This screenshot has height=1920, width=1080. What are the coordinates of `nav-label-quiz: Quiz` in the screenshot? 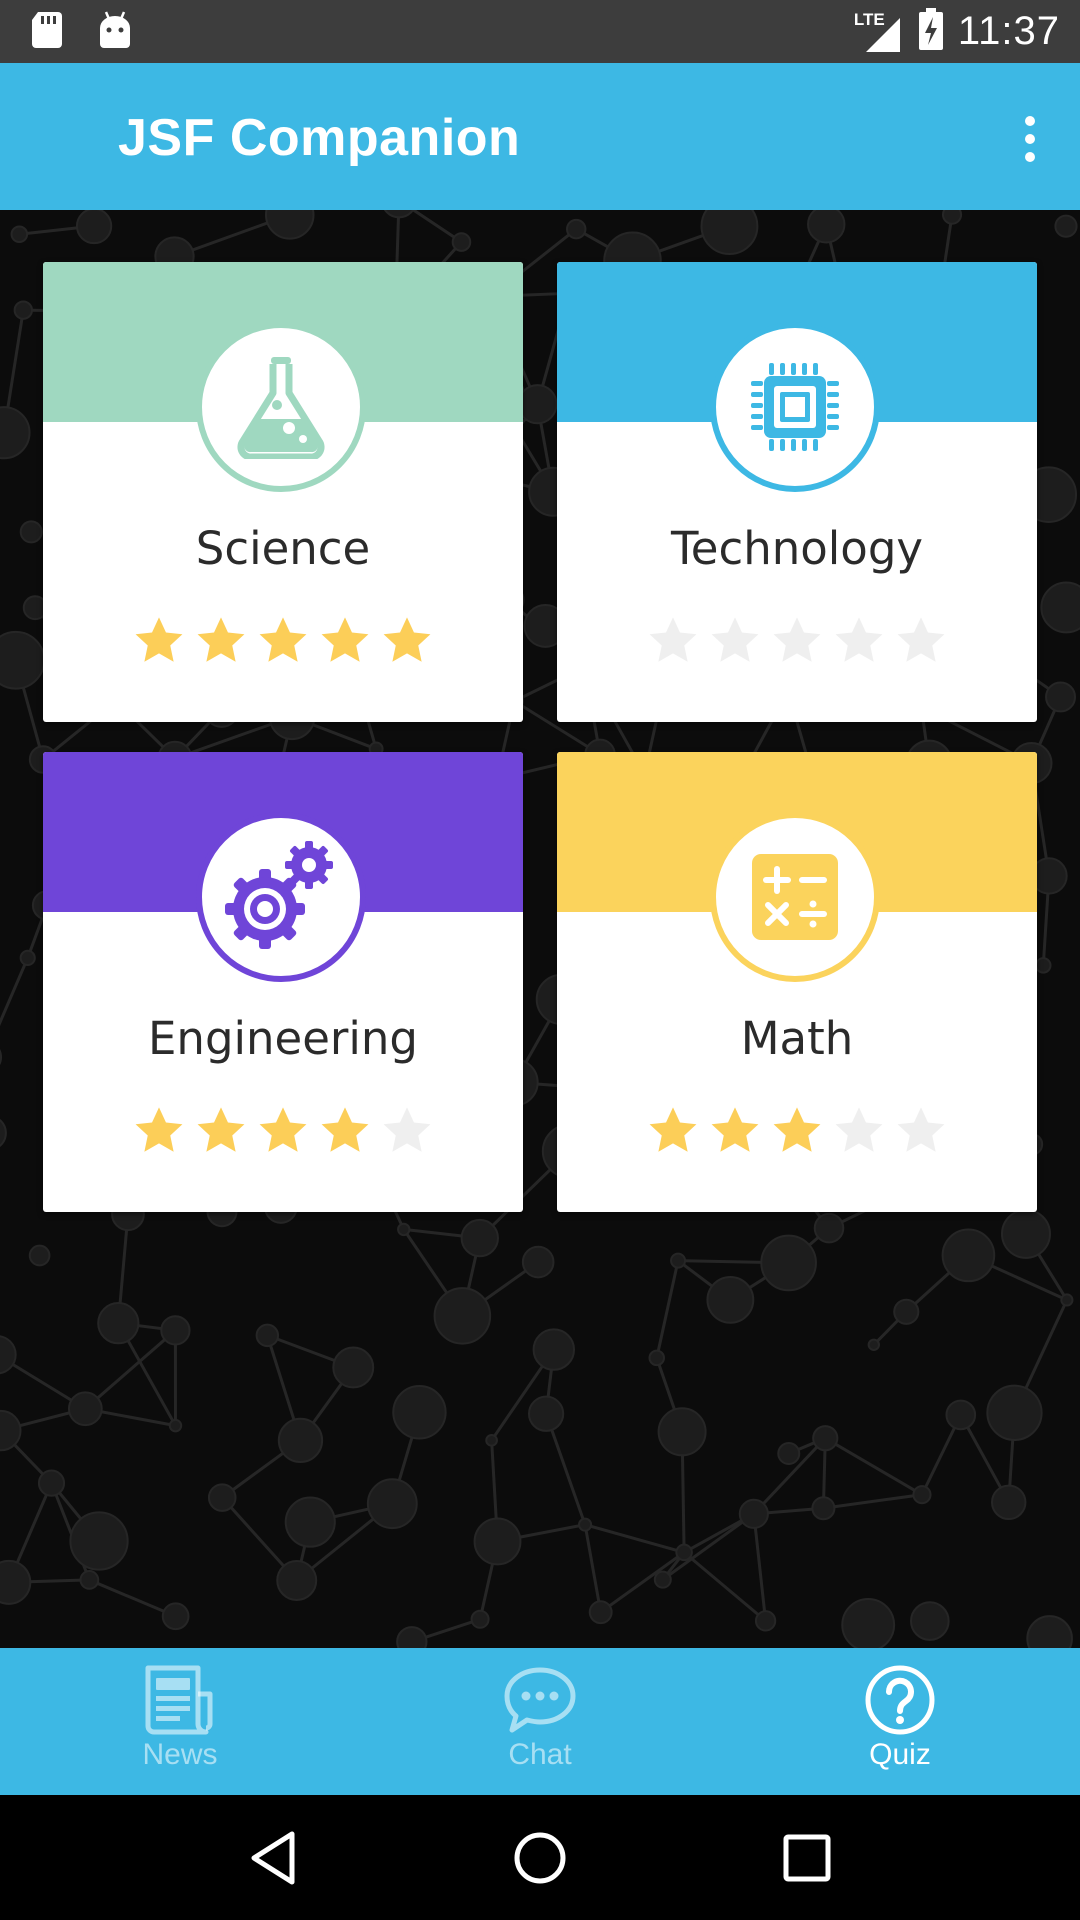 It's located at (900, 1754).